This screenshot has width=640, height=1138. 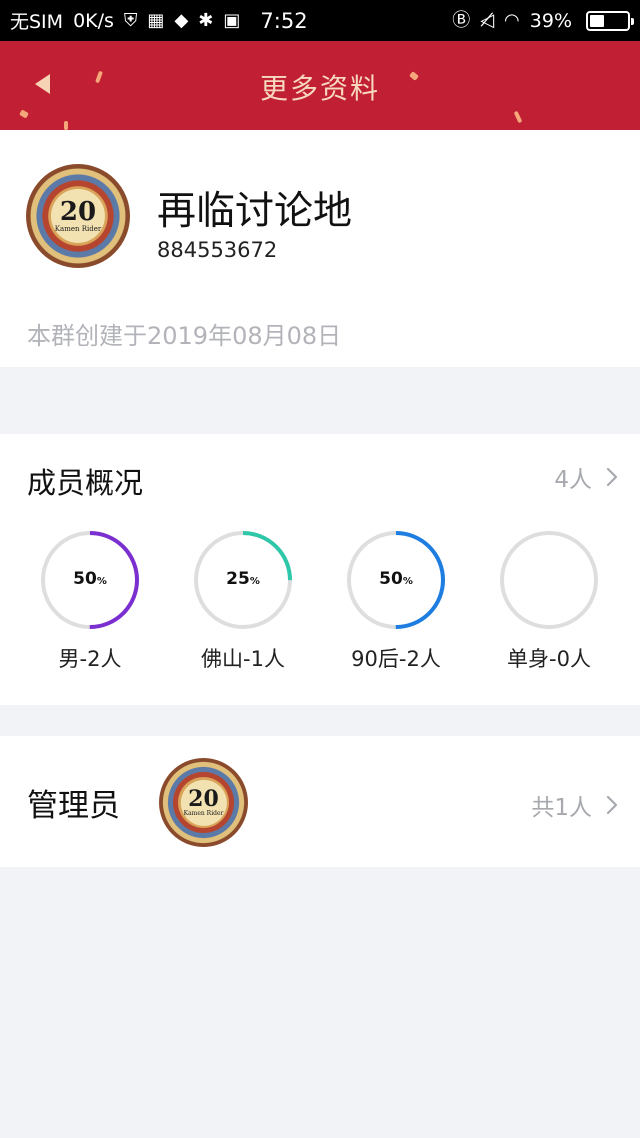 I want to click on admins-title: 管理员, so click(x=73, y=806).